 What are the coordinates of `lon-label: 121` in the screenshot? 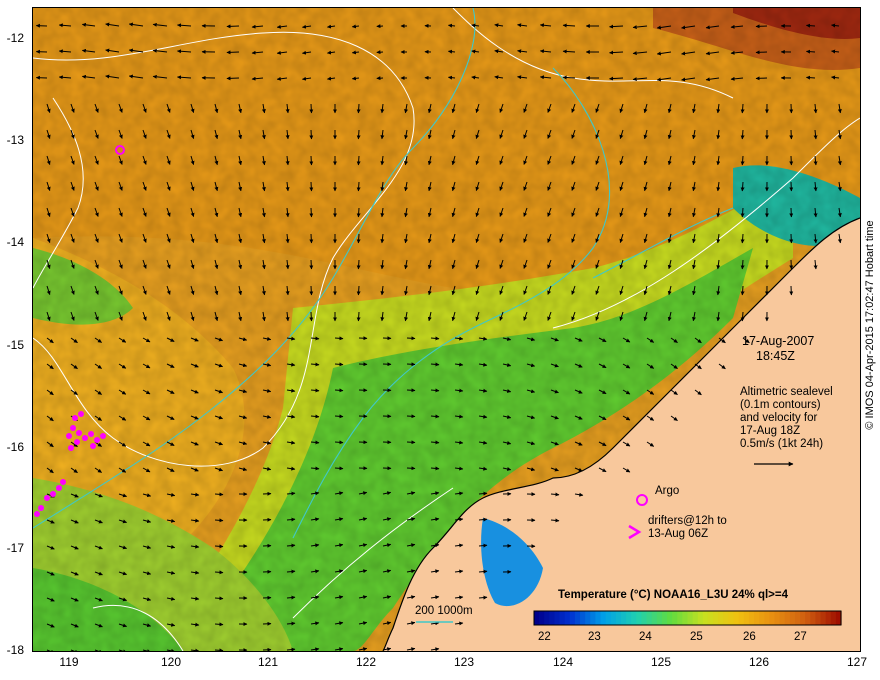 It's located at (268, 662).